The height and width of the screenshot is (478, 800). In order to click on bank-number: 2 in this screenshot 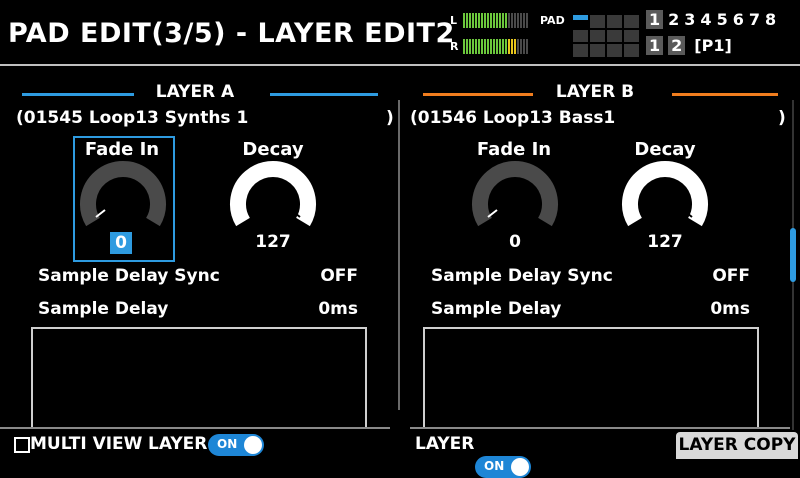, I will do `click(674, 19)`.